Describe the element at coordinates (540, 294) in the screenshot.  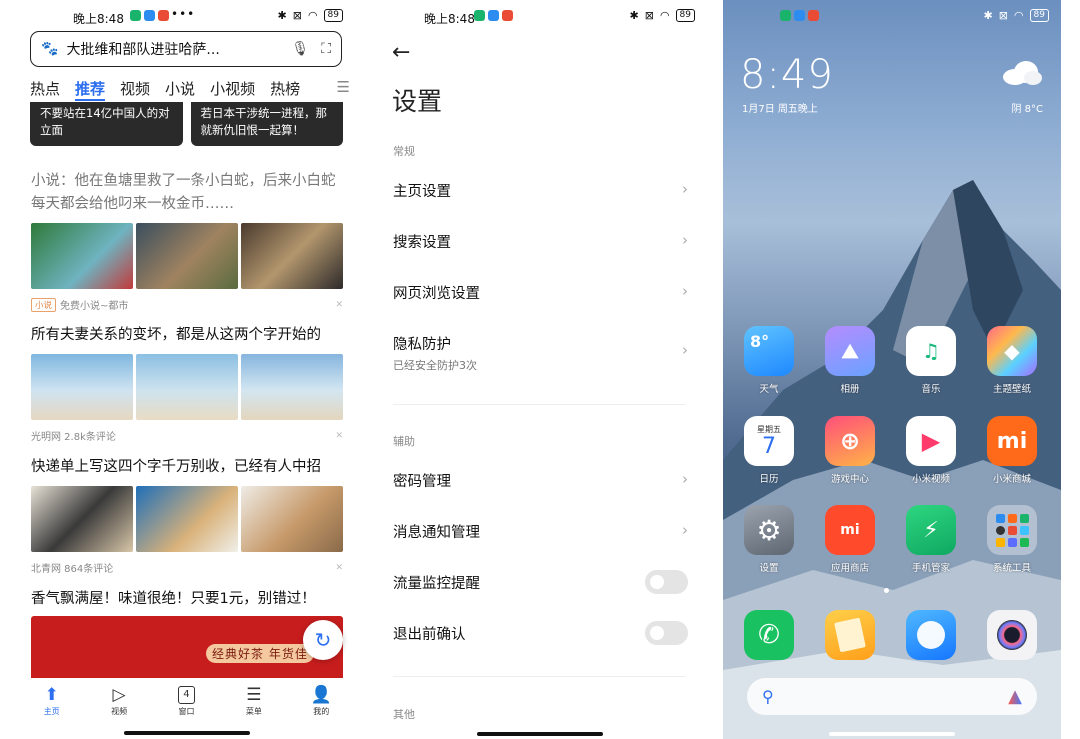
I see `setting-browsing: 网页浏览设置 ›` at that location.